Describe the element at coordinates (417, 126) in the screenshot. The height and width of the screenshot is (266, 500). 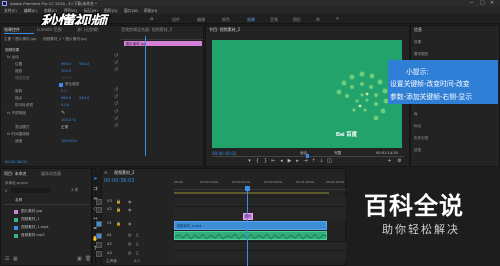
I see `right-panel-item-markers: 标记` at that location.